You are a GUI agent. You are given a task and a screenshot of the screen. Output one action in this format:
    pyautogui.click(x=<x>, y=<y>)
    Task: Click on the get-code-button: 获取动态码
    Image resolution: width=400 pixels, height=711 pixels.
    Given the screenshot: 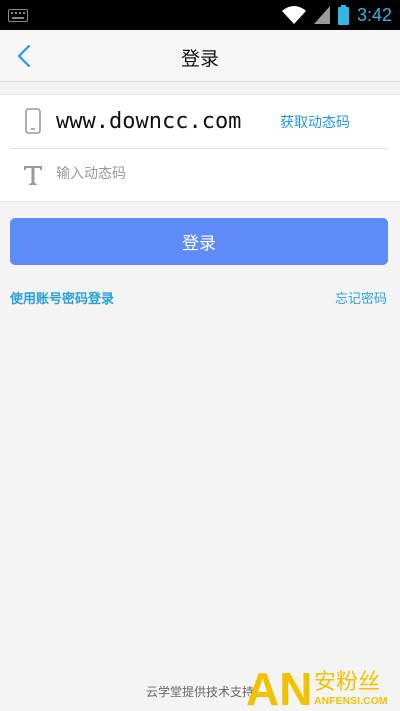 What is the action you would take?
    pyautogui.click(x=315, y=122)
    